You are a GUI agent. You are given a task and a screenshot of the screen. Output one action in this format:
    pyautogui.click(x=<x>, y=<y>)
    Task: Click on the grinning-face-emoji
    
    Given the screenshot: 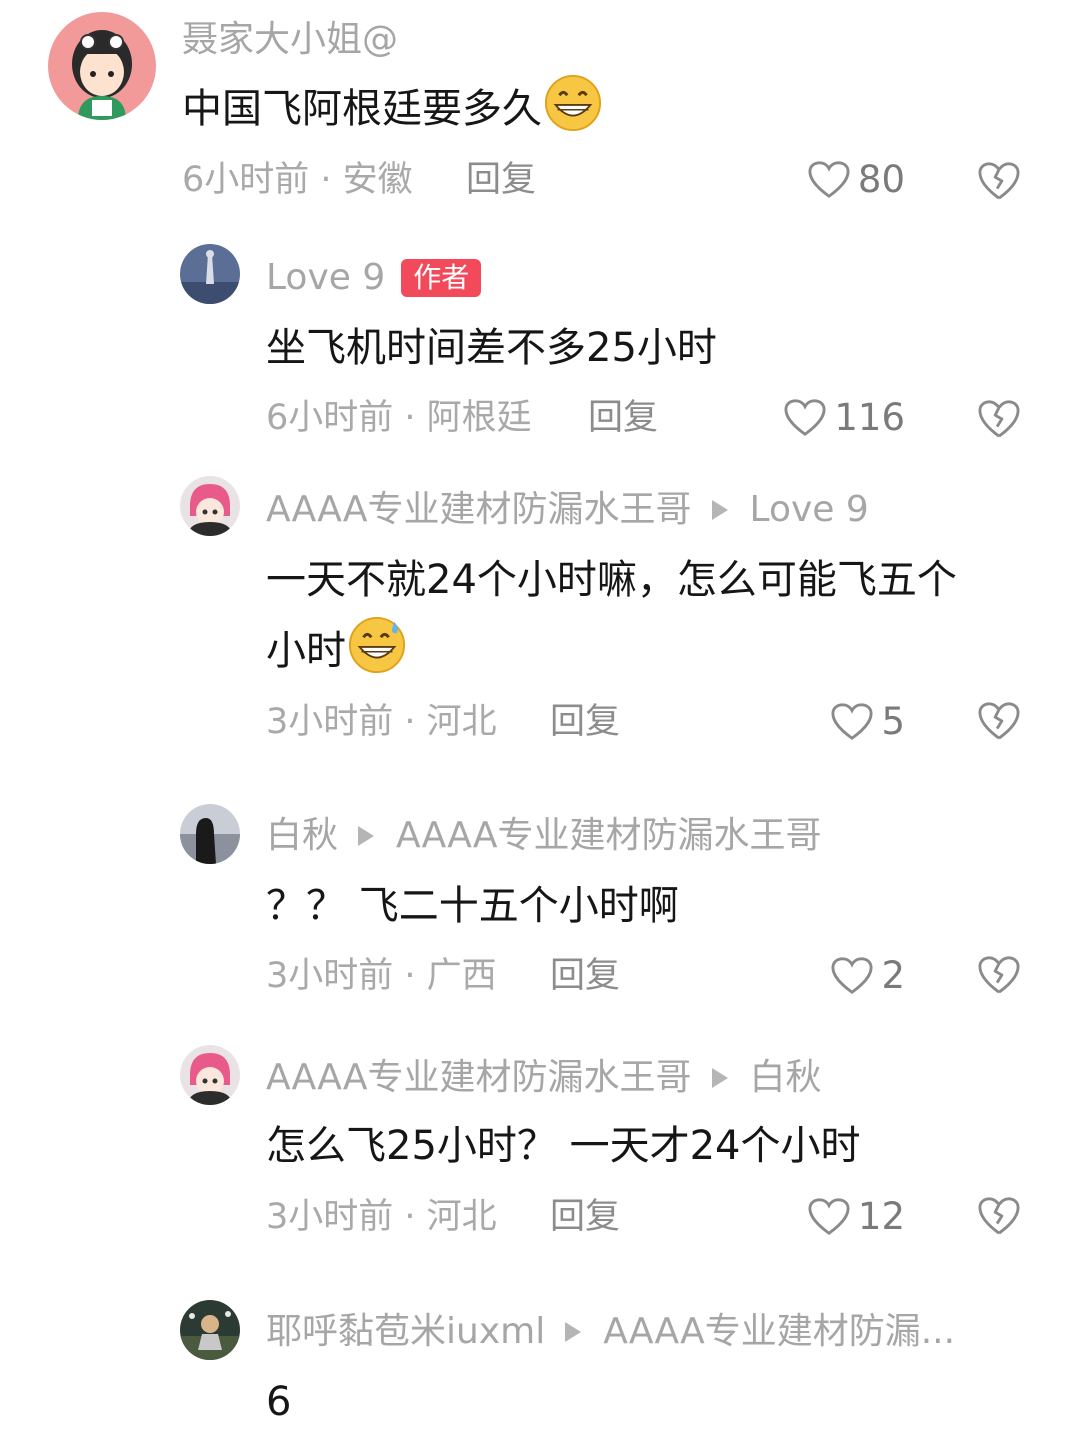 What is the action you would take?
    pyautogui.click(x=573, y=103)
    